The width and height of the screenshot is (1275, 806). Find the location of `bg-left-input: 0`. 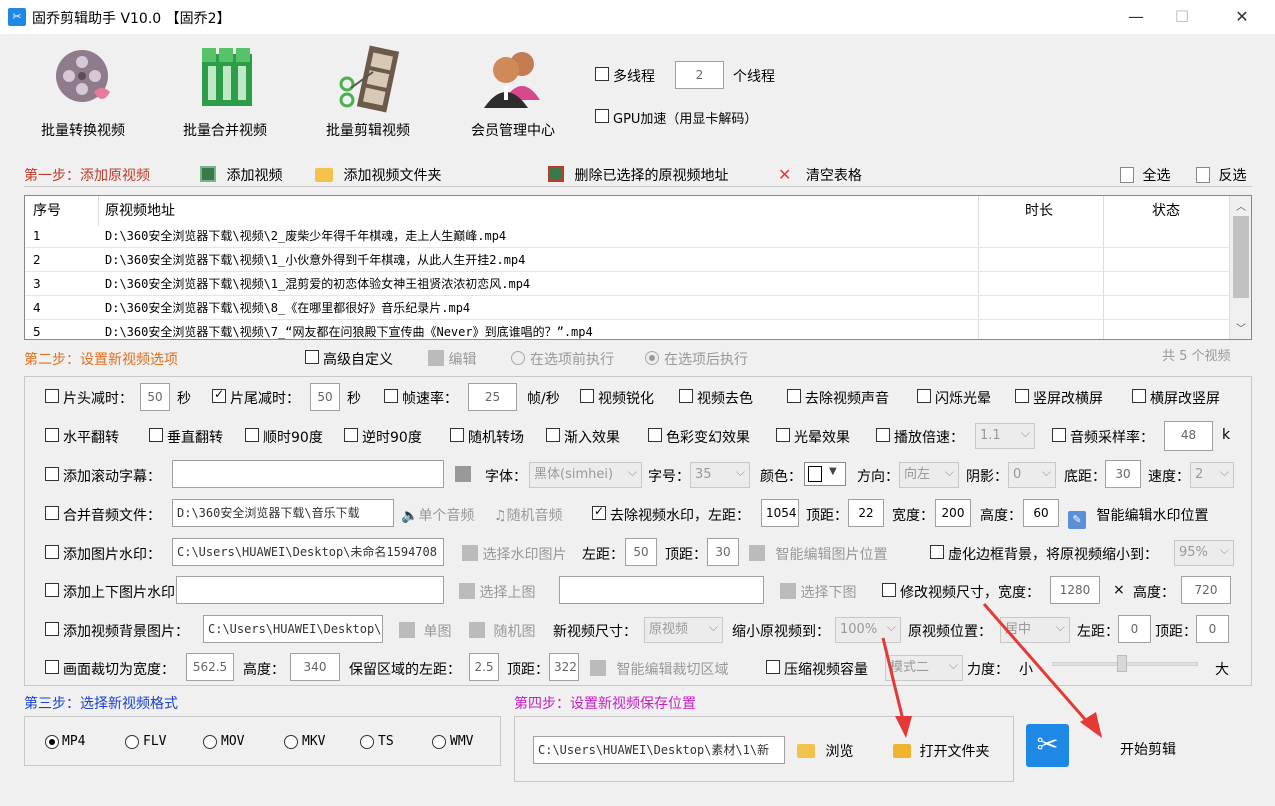

bg-left-input: 0 is located at coordinates (1134, 629).